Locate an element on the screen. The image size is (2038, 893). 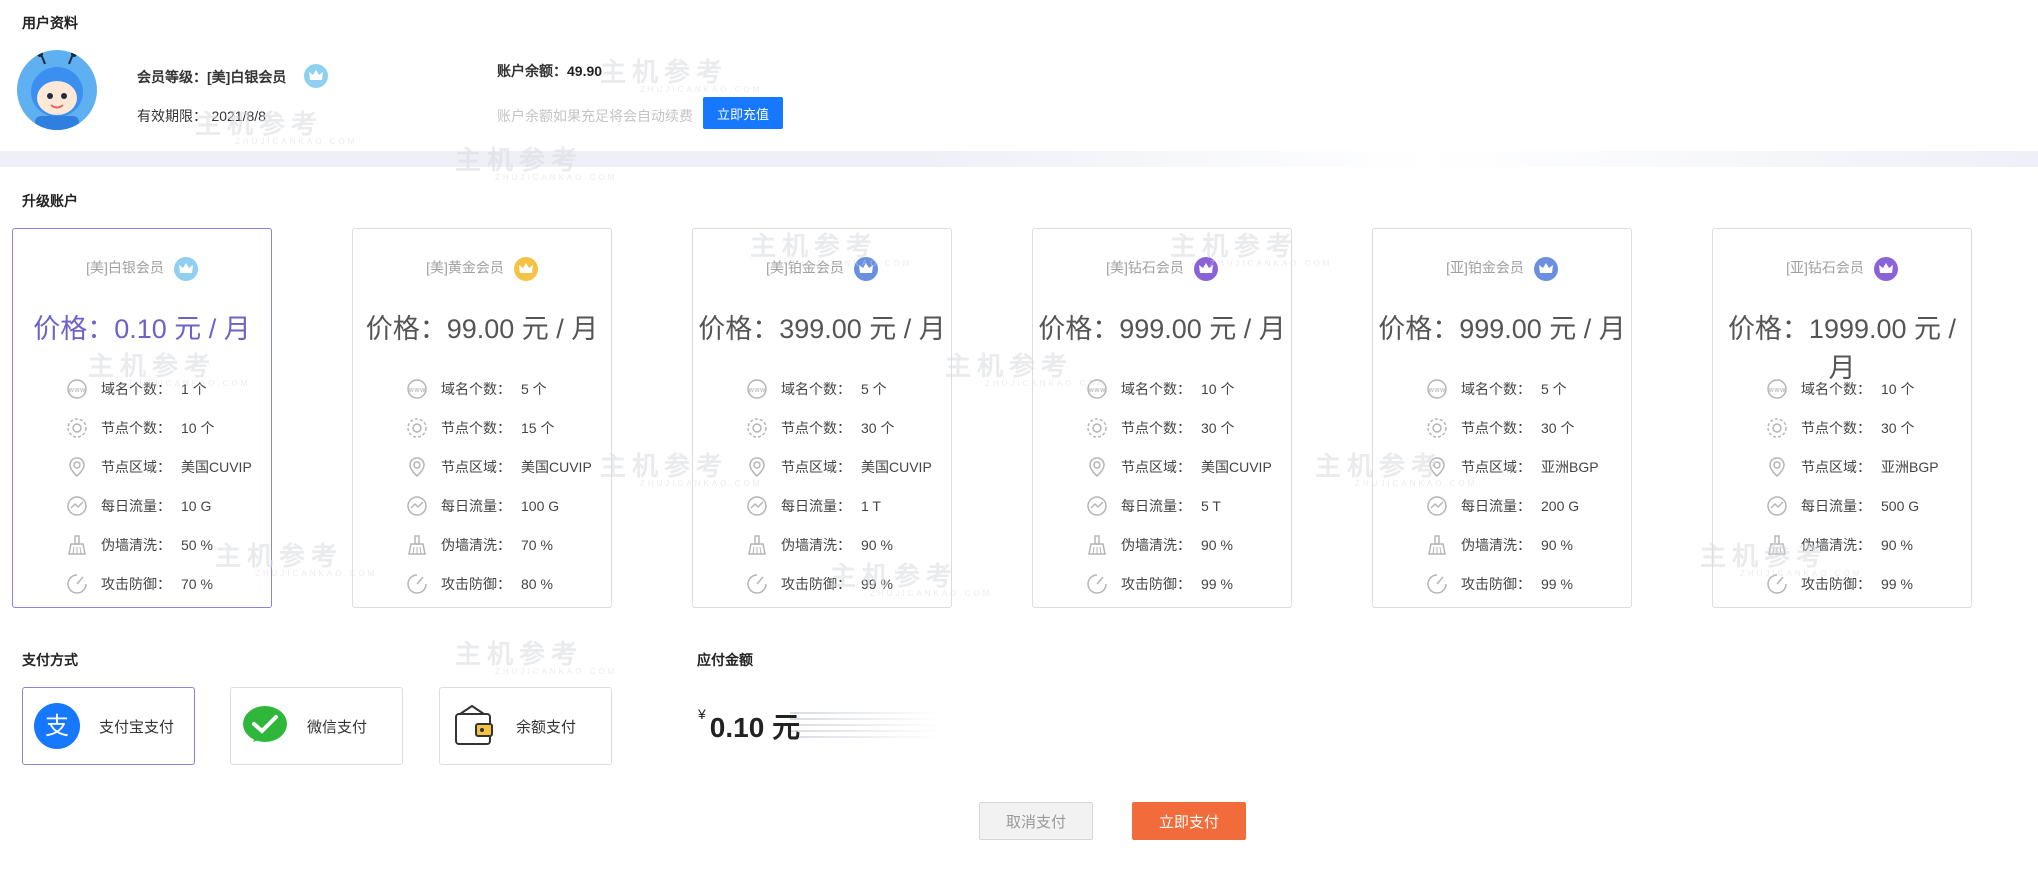
watermark-text: 主机参考 is located at coordinates (664, 72).